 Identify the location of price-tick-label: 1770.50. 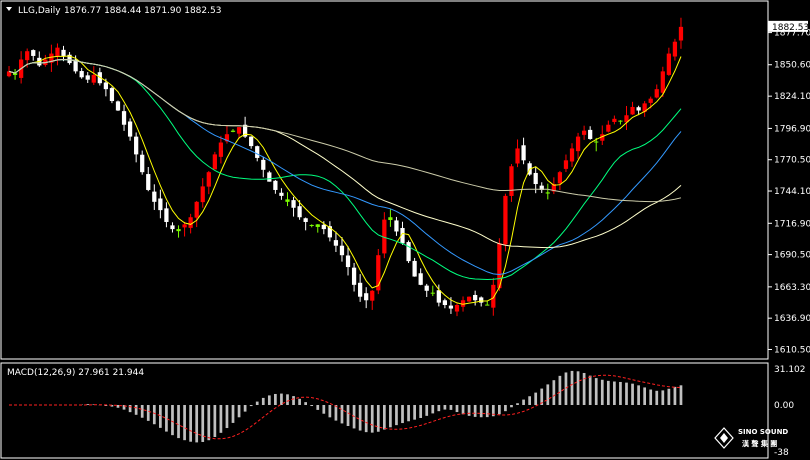
(792, 161).